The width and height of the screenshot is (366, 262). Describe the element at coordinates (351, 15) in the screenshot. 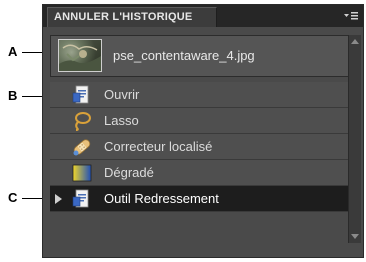

I see `panel-menu-icon` at that location.